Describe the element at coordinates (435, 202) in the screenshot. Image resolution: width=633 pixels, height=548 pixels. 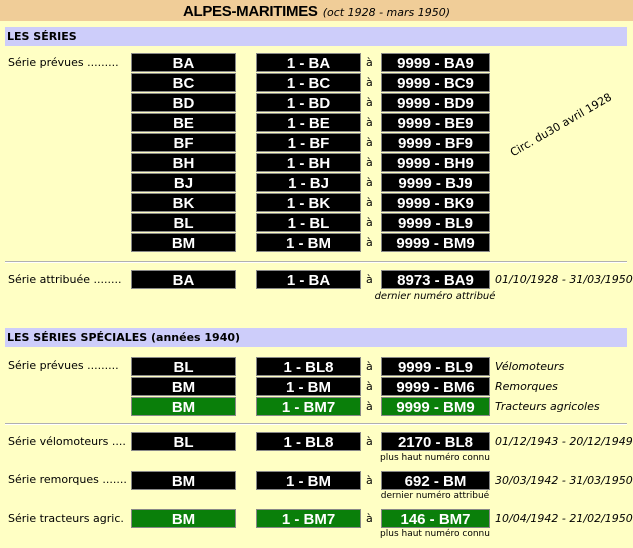
I see `plate-to: 9999 - BK9` at that location.